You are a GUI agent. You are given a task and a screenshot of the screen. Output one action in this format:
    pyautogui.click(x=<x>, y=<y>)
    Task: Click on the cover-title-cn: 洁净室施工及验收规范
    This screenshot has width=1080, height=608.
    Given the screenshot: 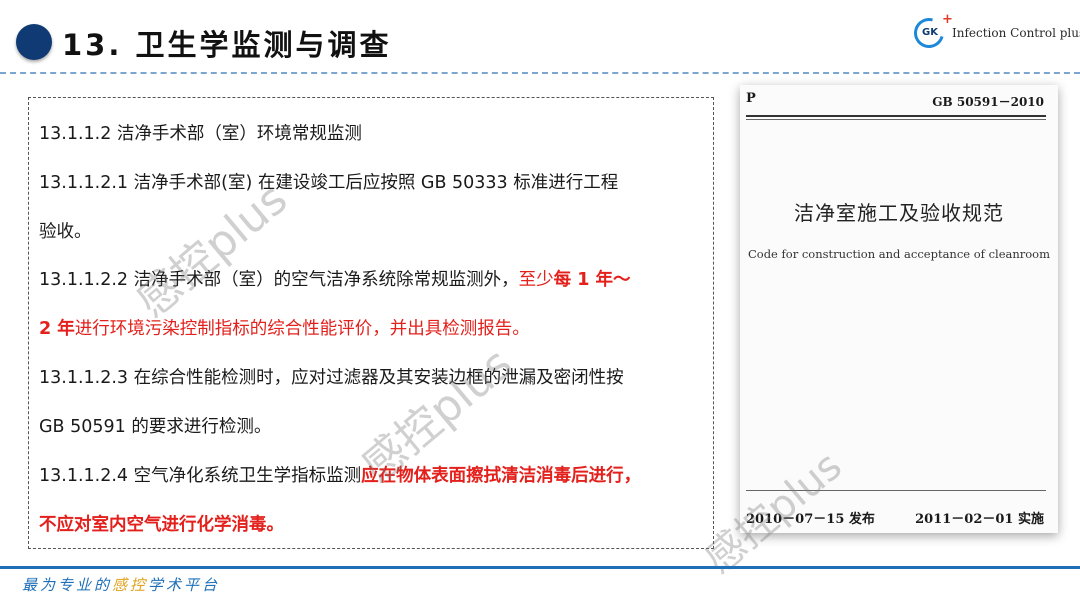 What is the action you would take?
    pyautogui.click(x=899, y=213)
    